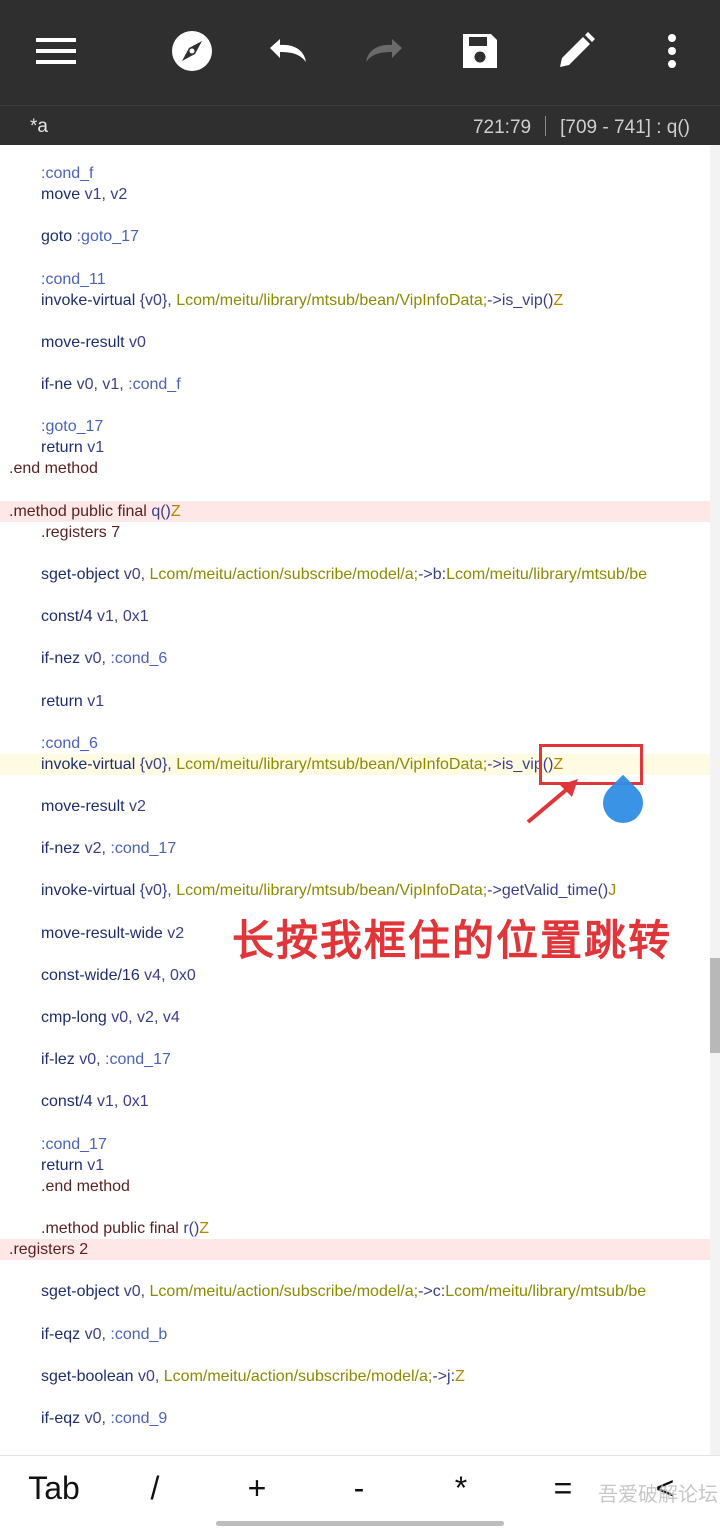 This screenshot has height=1529, width=720. Describe the element at coordinates (672, 51) in the screenshot. I see `more-vert-icon` at that location.